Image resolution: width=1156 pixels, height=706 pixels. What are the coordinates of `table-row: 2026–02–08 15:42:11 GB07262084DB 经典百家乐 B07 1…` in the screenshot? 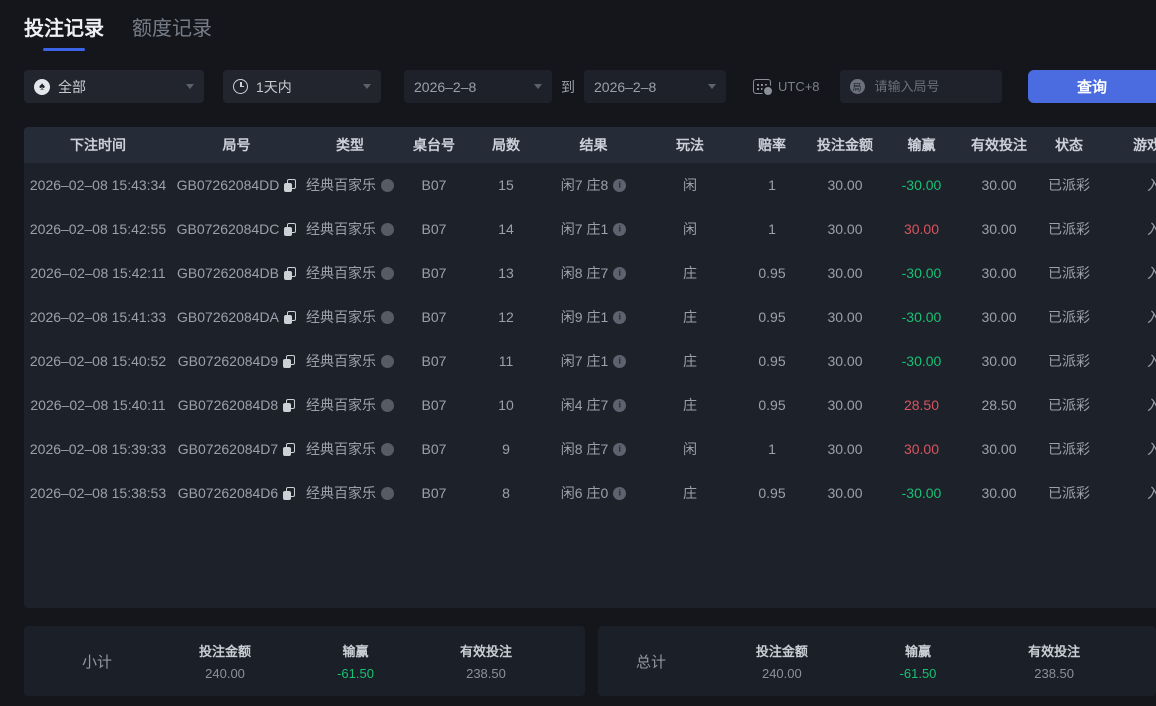 It's located at (590, 273).